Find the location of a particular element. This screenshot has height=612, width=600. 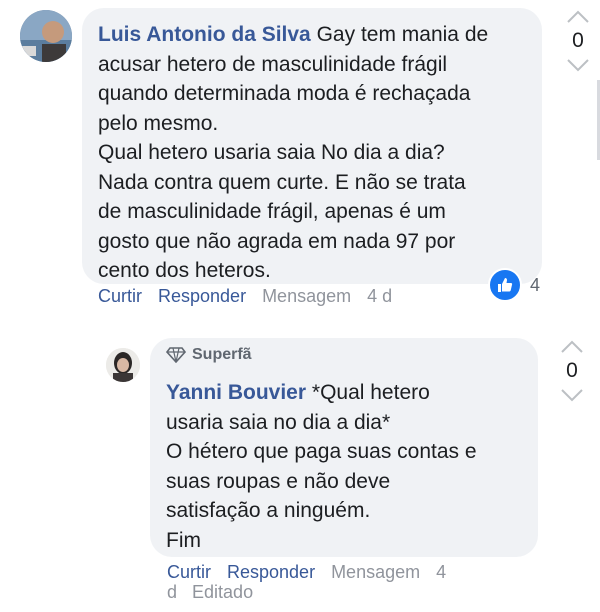

author-name: Luis Antonio da Silva is located at coordinates (204, 34).